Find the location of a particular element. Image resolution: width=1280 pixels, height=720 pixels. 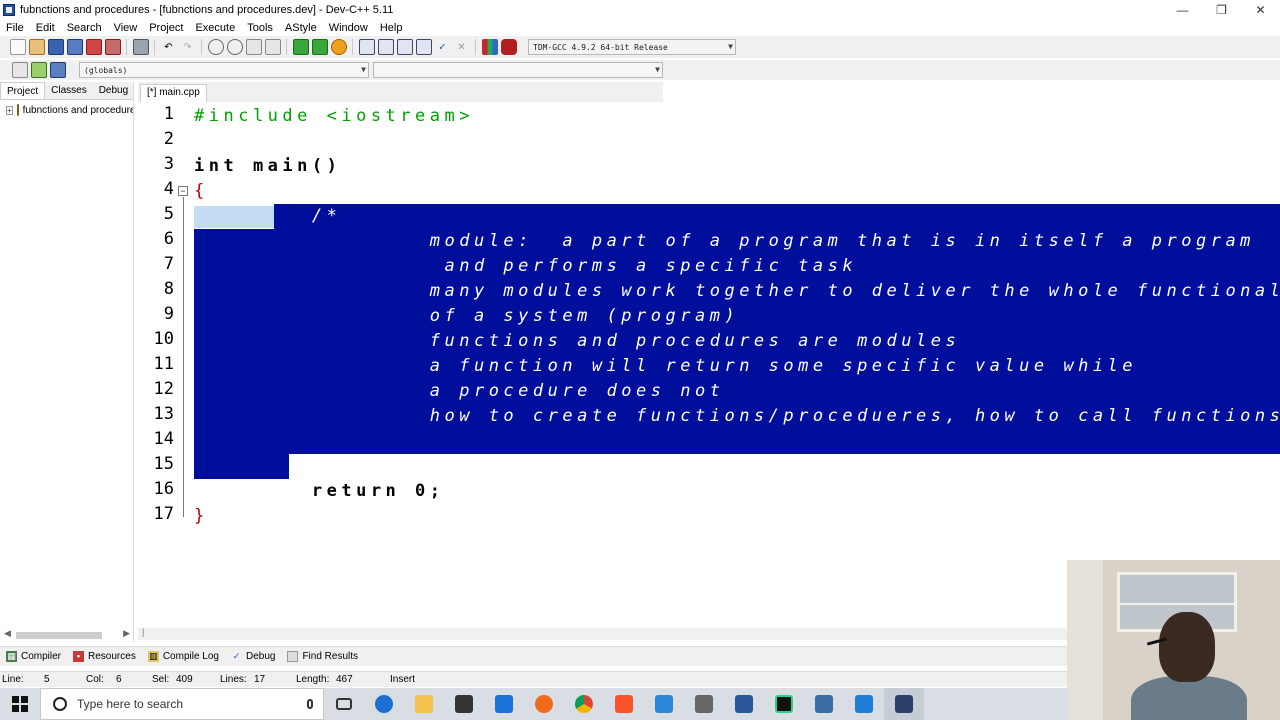

rebuild-icon is located at coordinates (423, 47).